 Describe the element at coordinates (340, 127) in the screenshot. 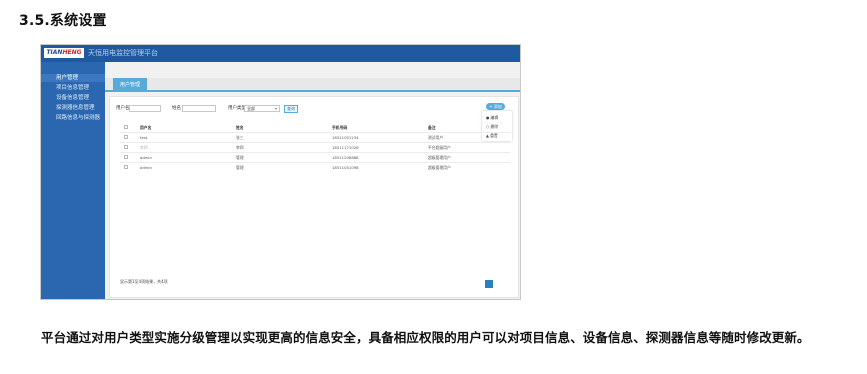

I see `column-header-phone: 手机号码` at that location.